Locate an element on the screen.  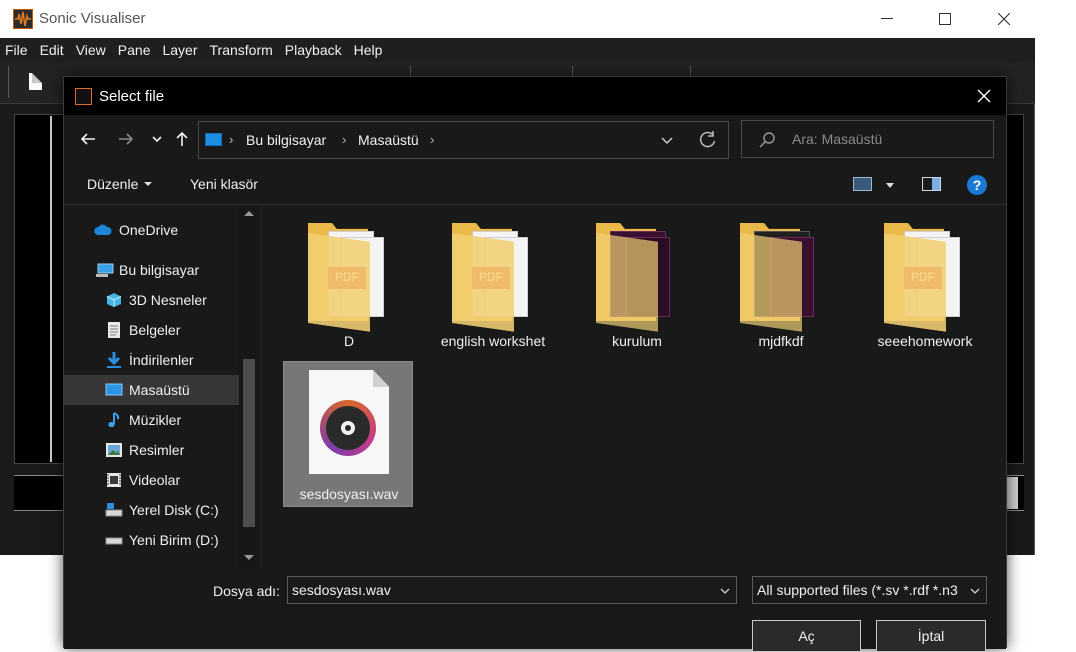
new-folder-label: Yeni klasör is located at coordinates (224, 184).